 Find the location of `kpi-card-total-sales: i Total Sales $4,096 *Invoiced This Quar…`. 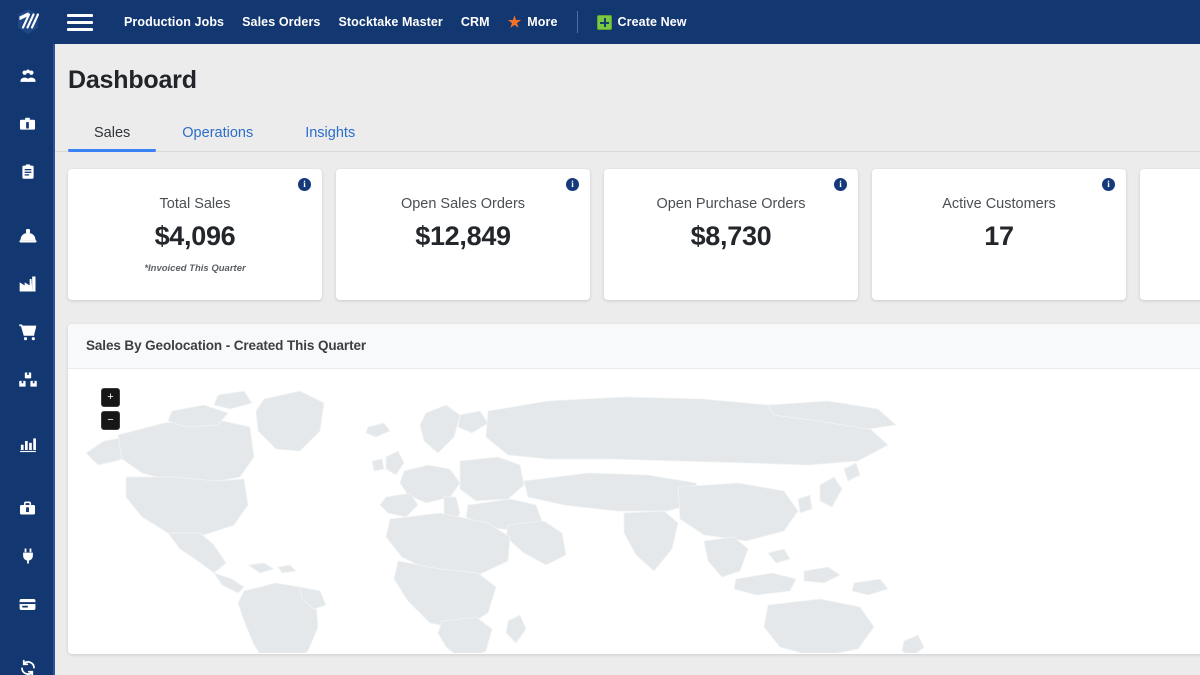

kpi-card-total-sales: i Total Sales $4,096 *Invoiced This Quar… is located at coordinates (195, 234).